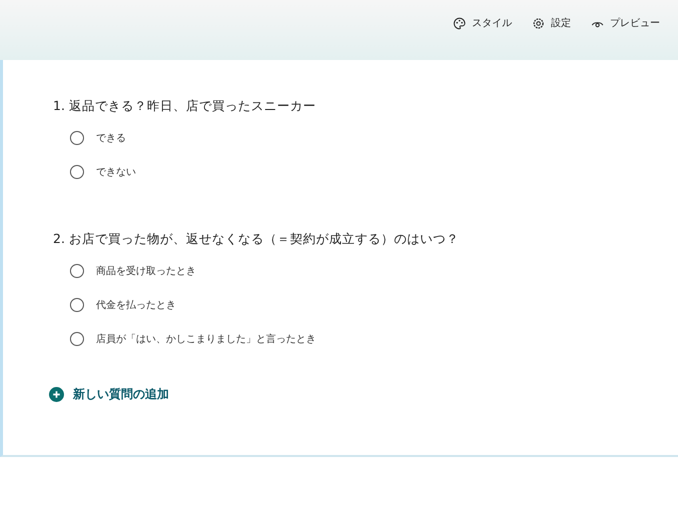 Image resolution: width=678 pixels, height=508 pixels. What do you see at coordinates (185, 106) in the screenshot?
I see `question-title: 1. 返品できる？昨日、店で買ったスニーカー` at bounding box center [185, 106].